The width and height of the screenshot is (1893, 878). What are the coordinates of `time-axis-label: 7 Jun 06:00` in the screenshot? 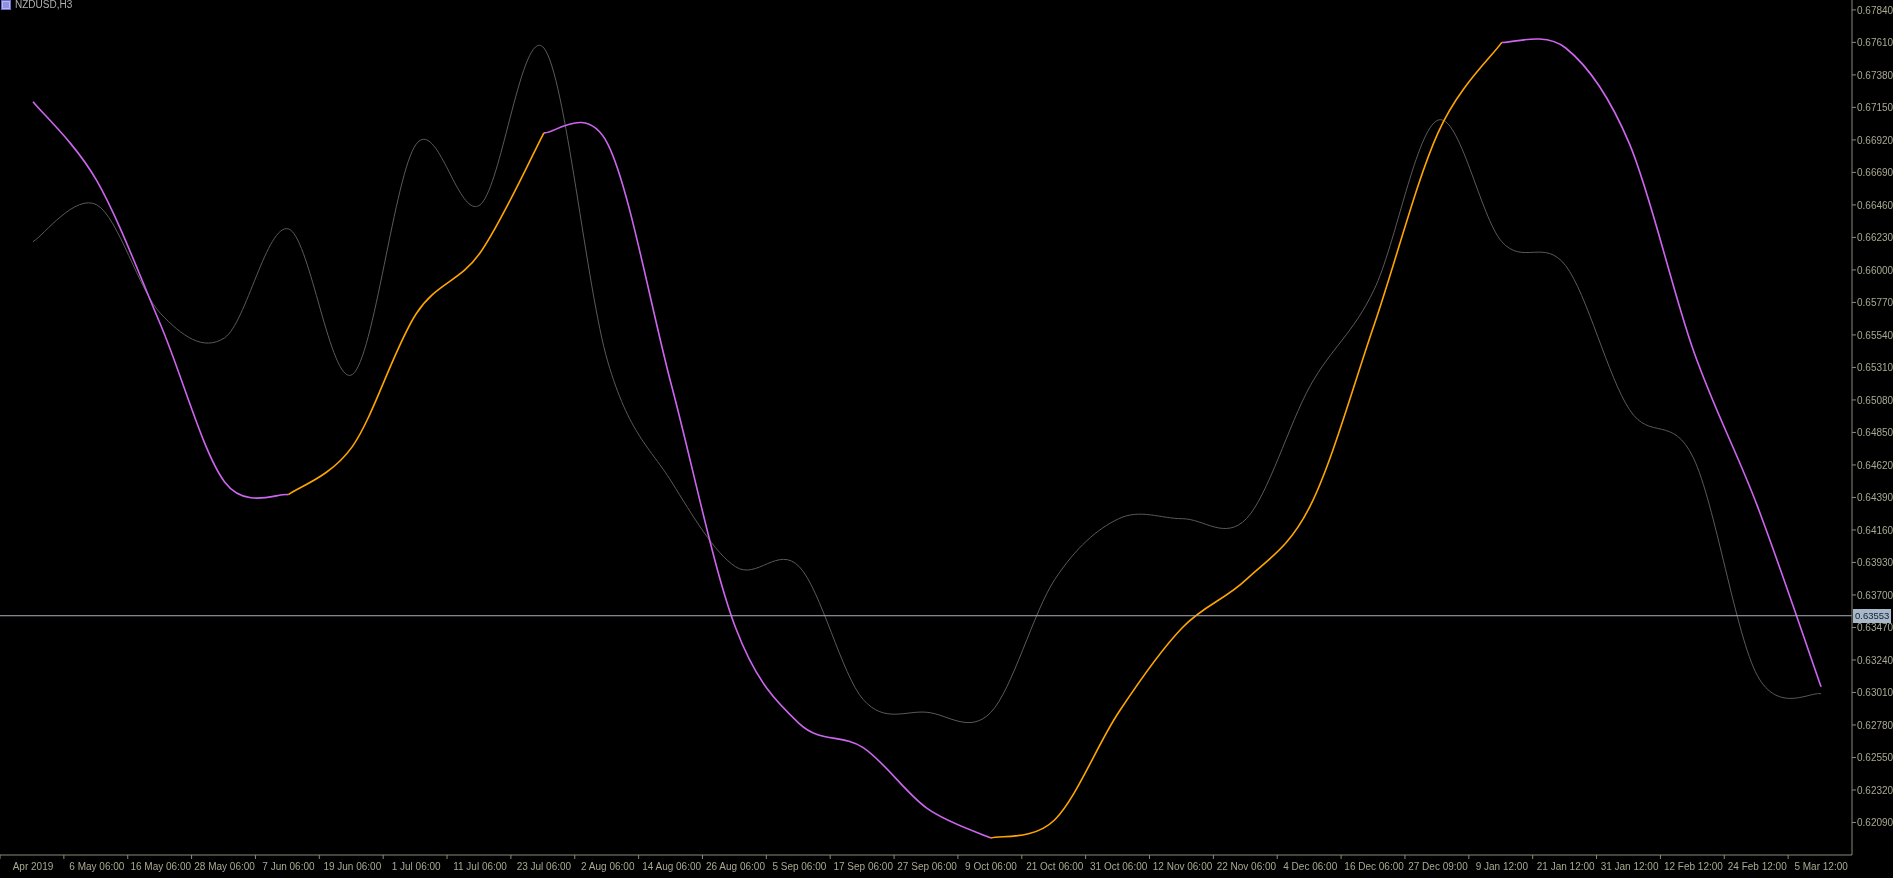 It's located at (288, 866).